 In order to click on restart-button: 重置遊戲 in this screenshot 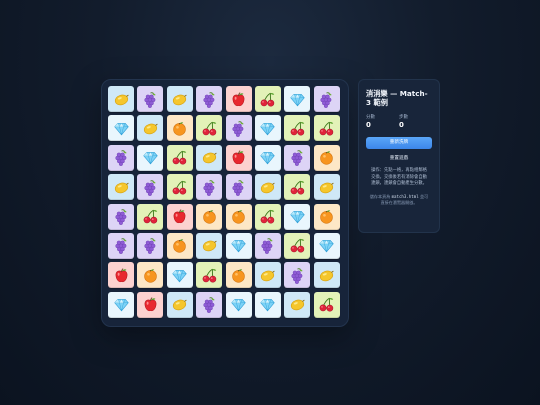, I will do `click(399, 158)`.